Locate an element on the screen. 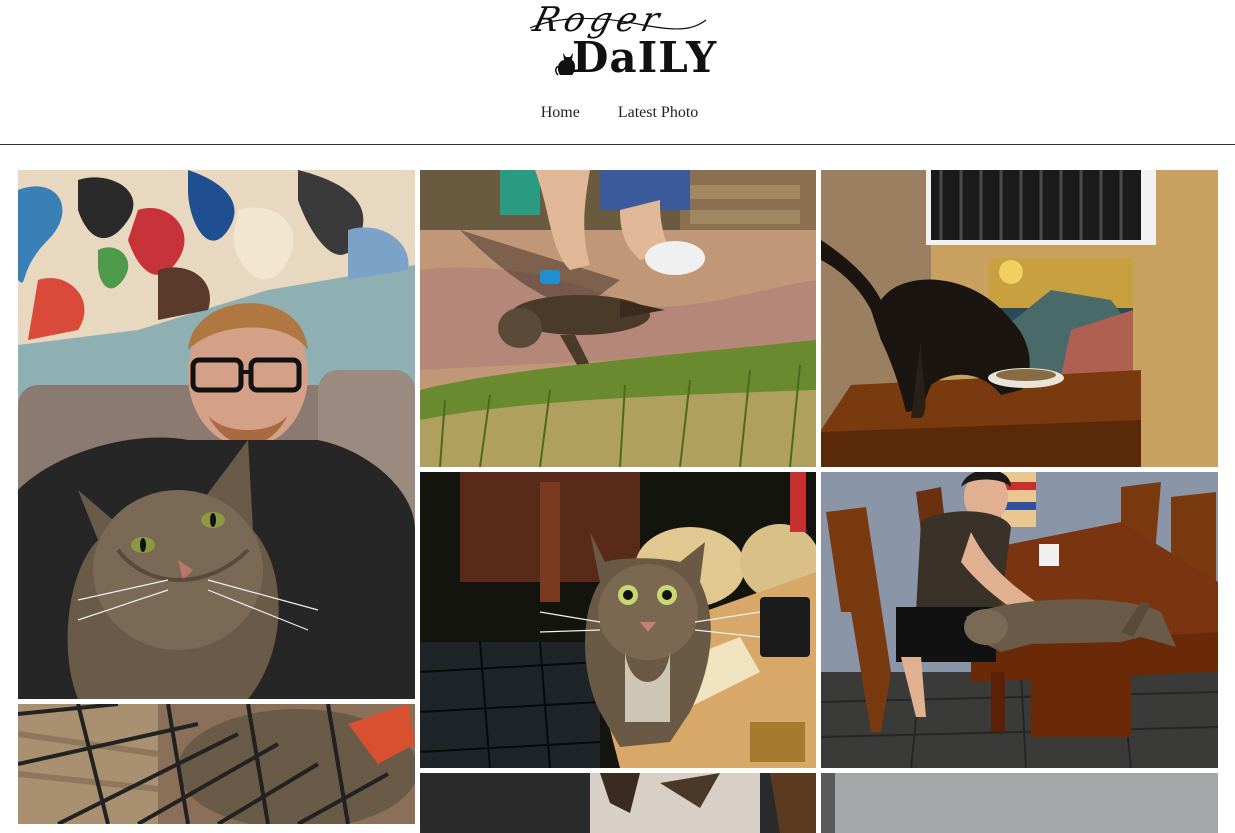 Image resolution: width=1235 pixels, height=833 pixels. gray-wall-partial-photo is located at coordinates (1019, 803).